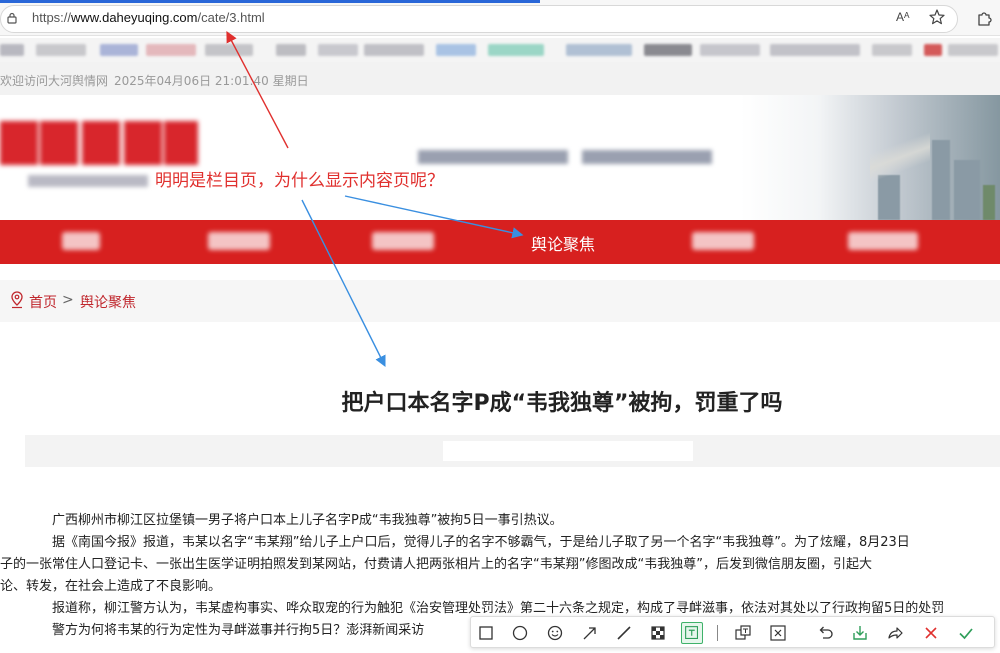 This screenshot has height=653, width=1000. Describe the element at coordinates (860, 633) in the screenshot. I see `save-icon` at that location.